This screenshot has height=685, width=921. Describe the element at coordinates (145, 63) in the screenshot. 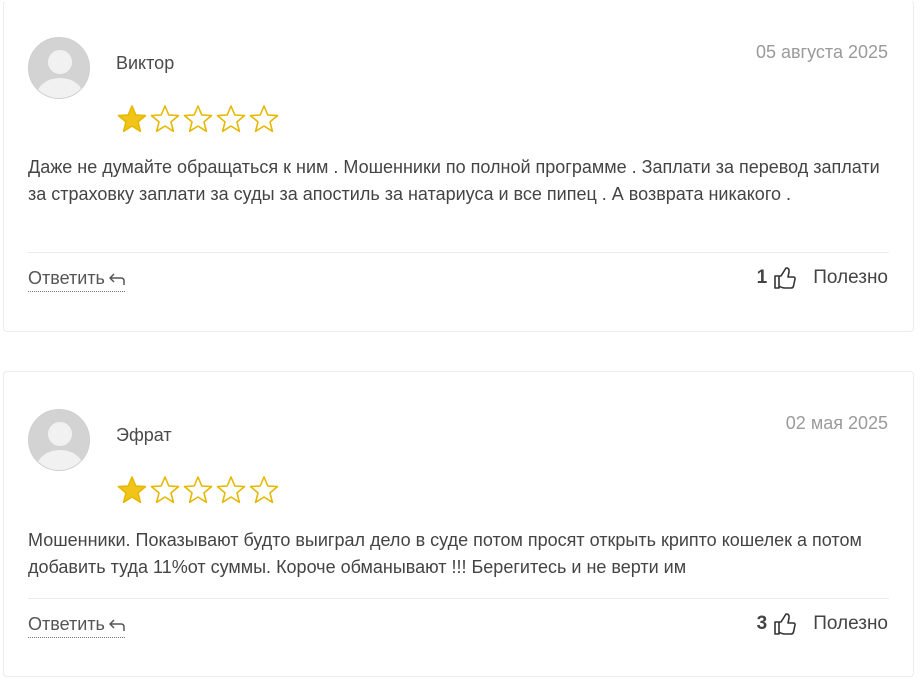

I see `review-author: Виктор` at that location.